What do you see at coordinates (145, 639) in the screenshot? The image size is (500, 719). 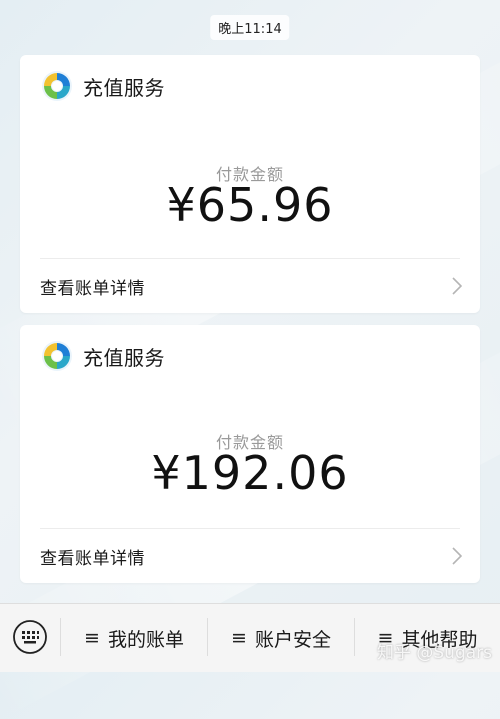 I see `menu-item-label: 我的账单` at bounding box center [145, 639].